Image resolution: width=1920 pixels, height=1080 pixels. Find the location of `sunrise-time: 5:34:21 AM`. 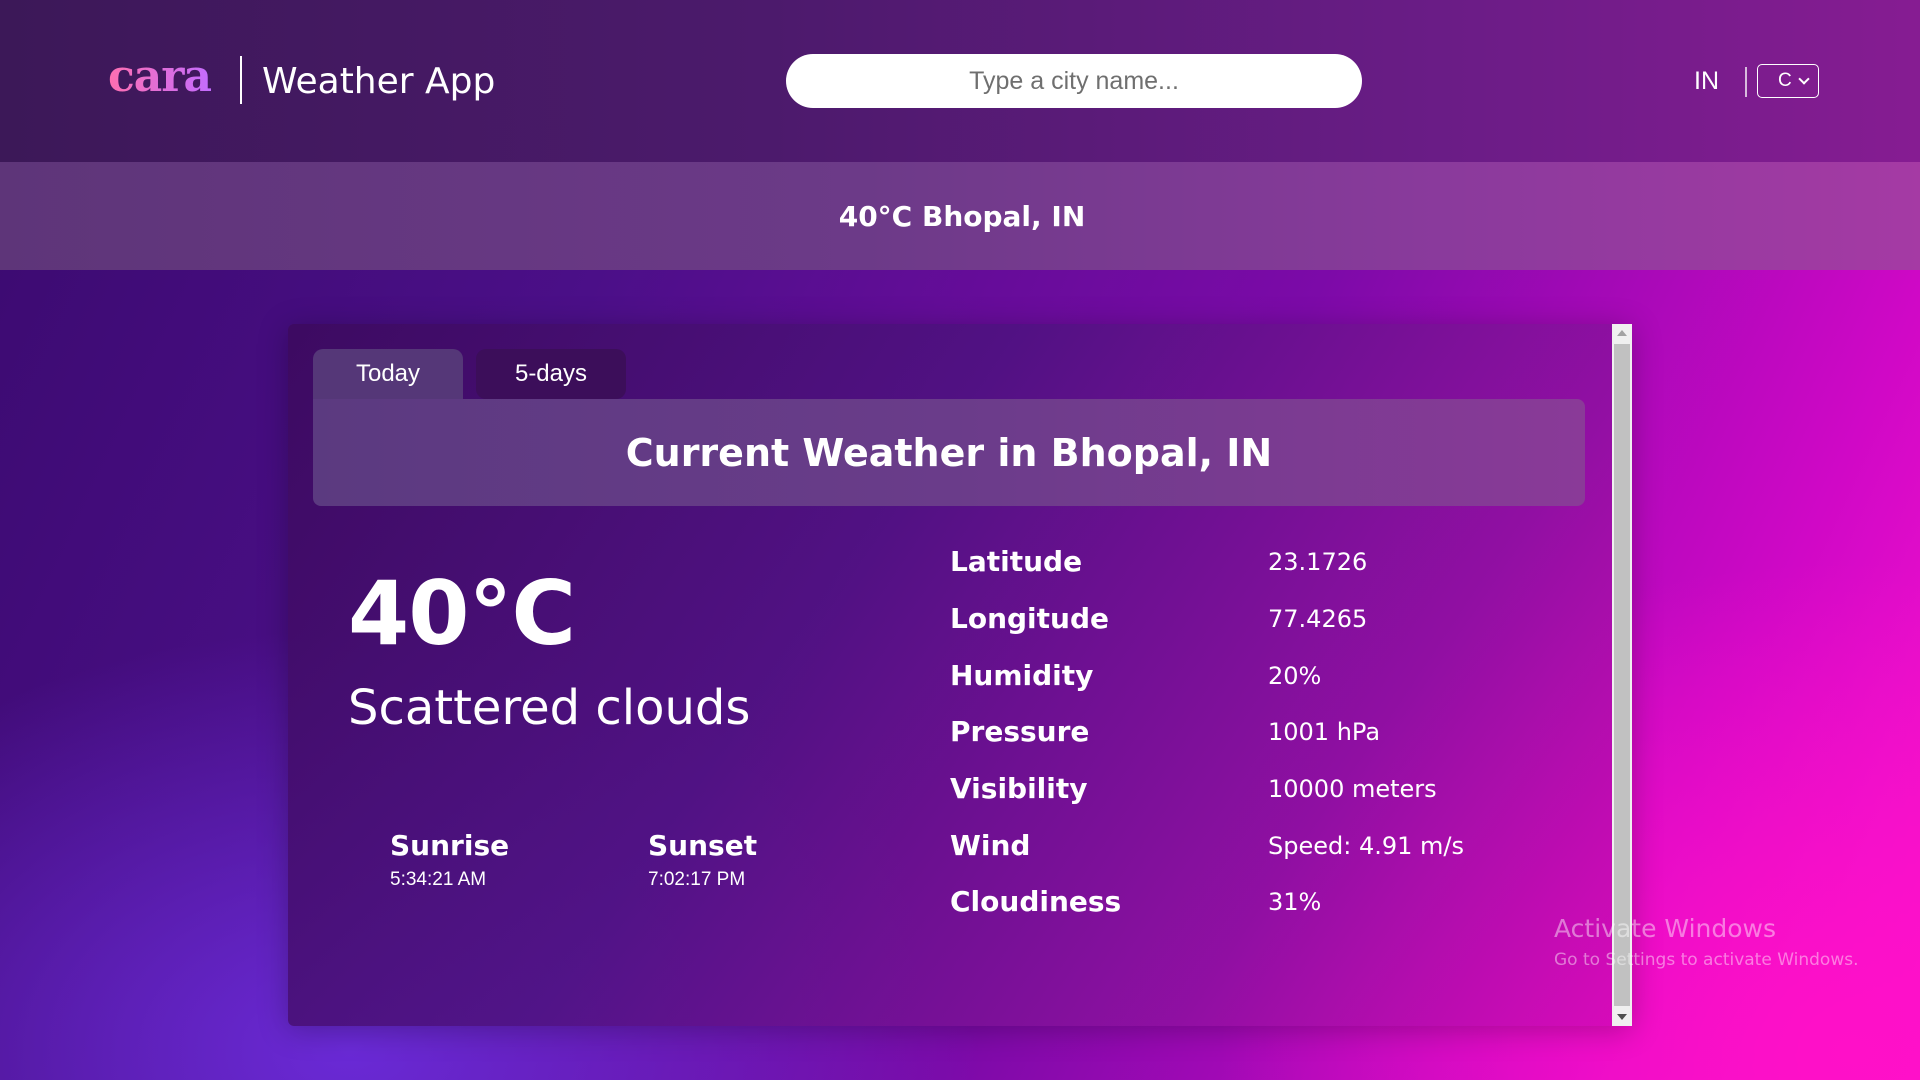

sunrise-time: 5:34:21 AM is located at coordinates (438, 879).